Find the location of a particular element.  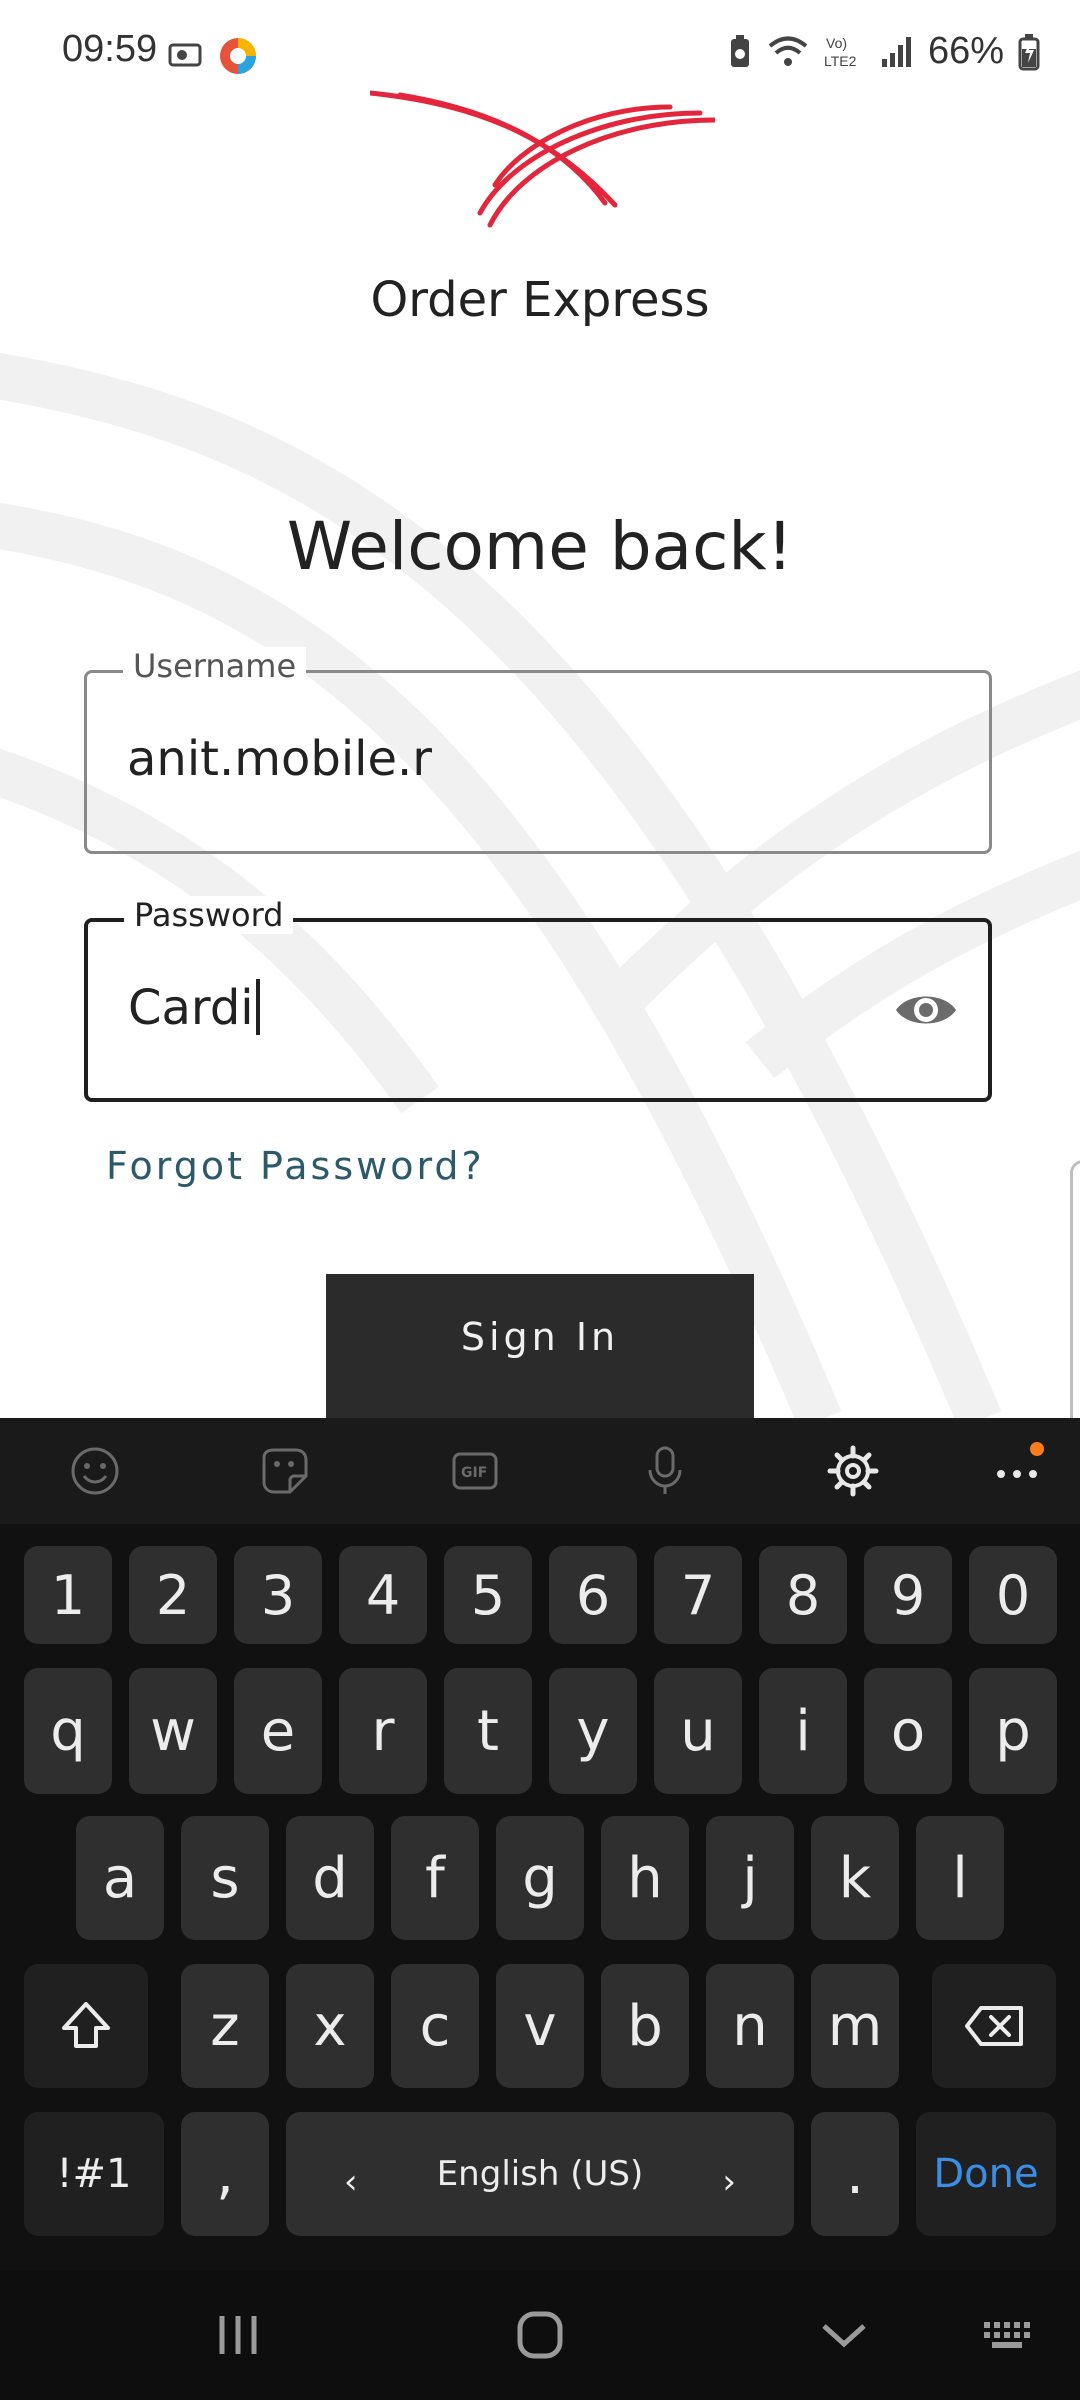

key-e: e is located at coordinates (278, 1731).